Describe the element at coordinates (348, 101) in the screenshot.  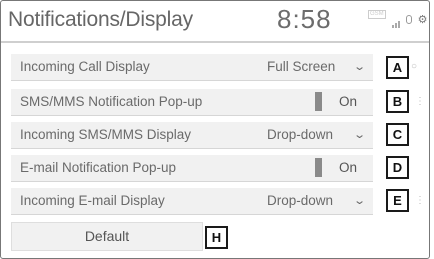
I see `sms-mms-notification-popup-value: On` at that location.